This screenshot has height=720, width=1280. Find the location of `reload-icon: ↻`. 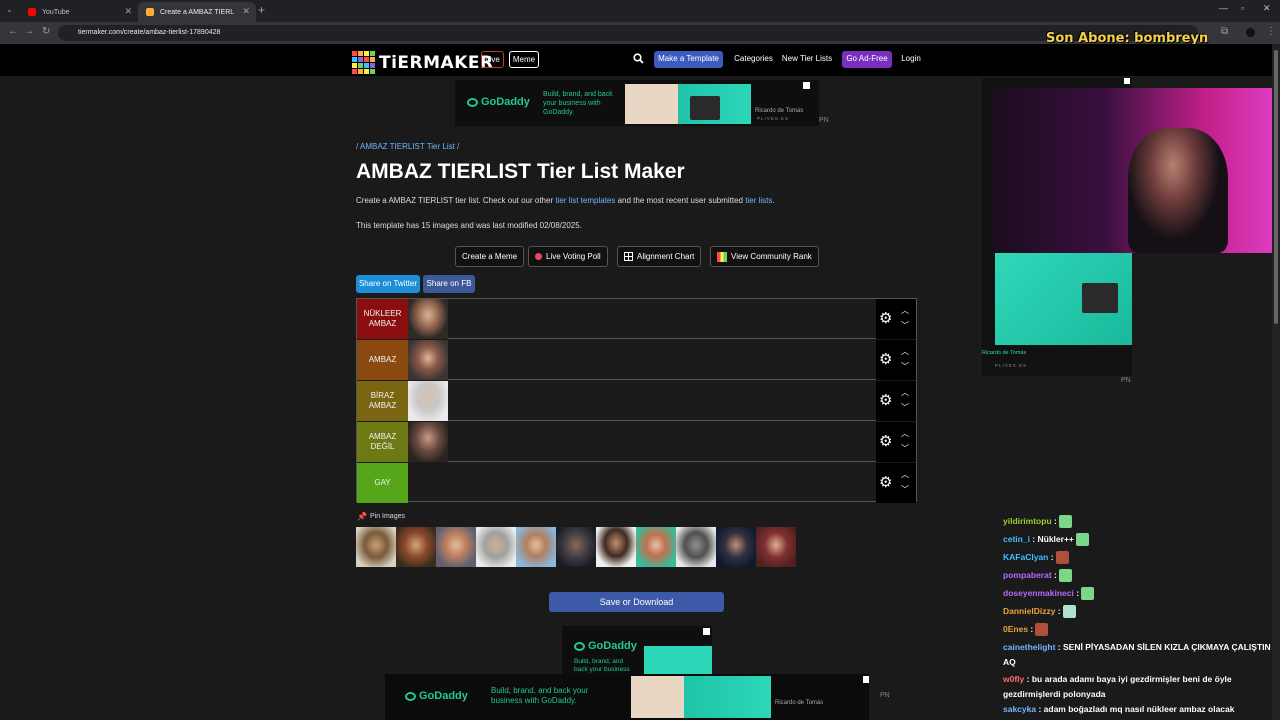

reload-icon: ↻ is located at coordinates (46, 31).